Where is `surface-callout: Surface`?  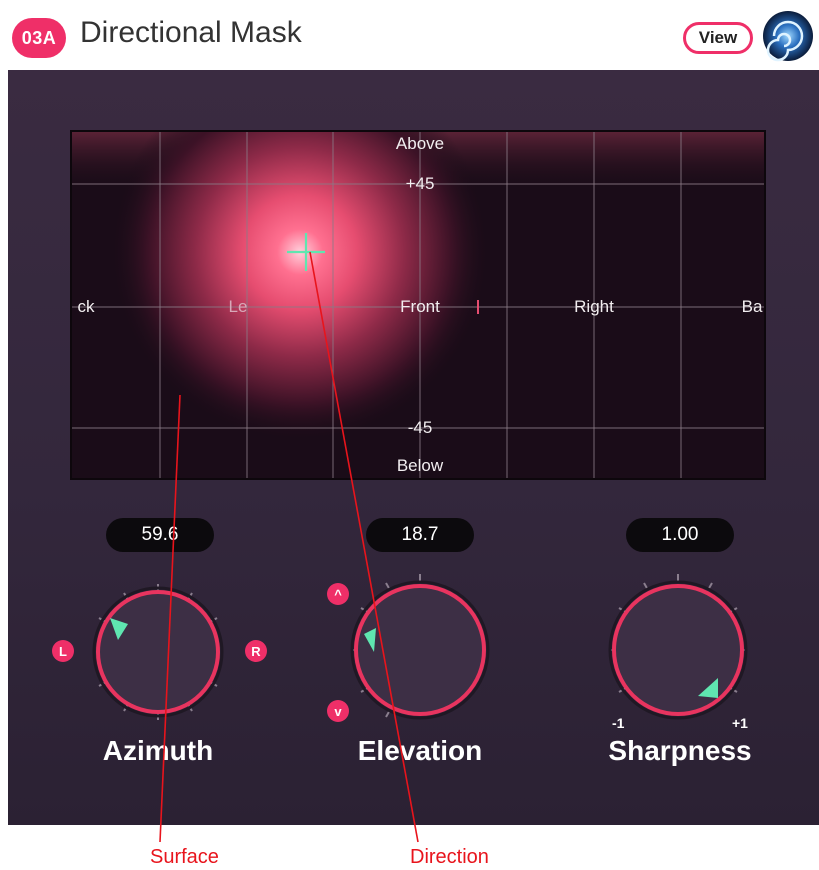
surface-callout: Surface is located at coordinates (184, 857).